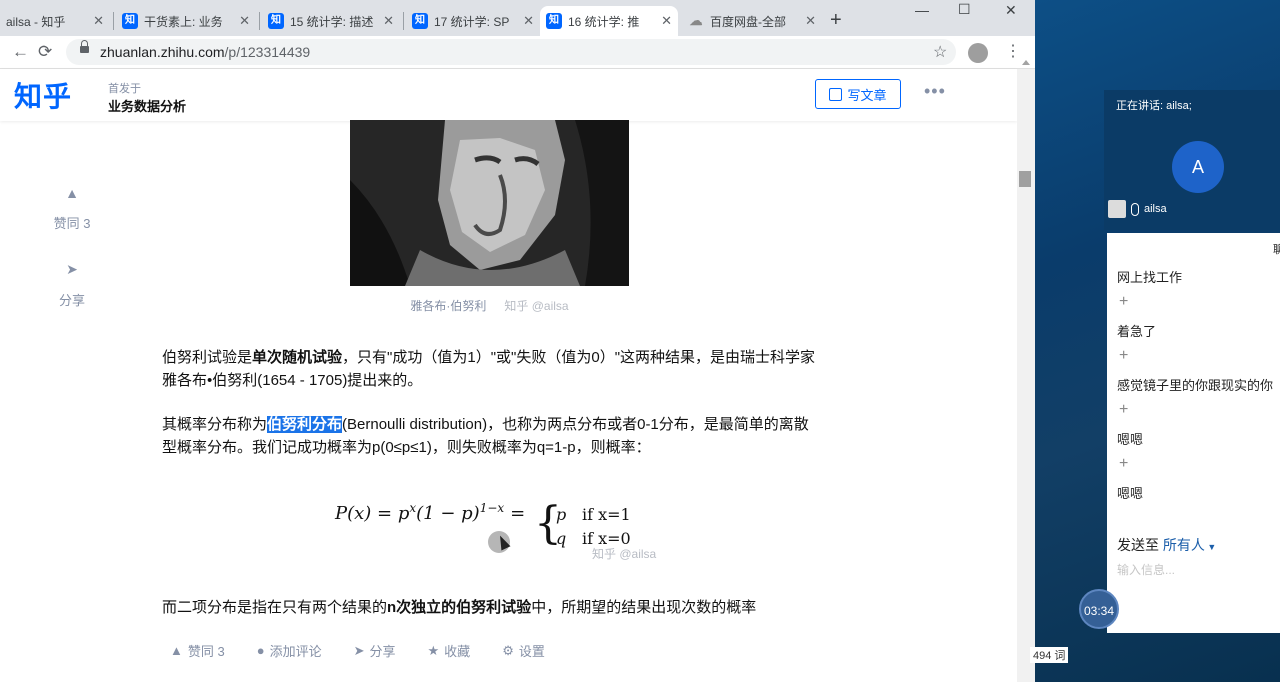 This screenshot has width=1280, height=682. Describe the element at coordinates (382, 651) in the screenshot. I see `footer-share-label: 分享` at that location.